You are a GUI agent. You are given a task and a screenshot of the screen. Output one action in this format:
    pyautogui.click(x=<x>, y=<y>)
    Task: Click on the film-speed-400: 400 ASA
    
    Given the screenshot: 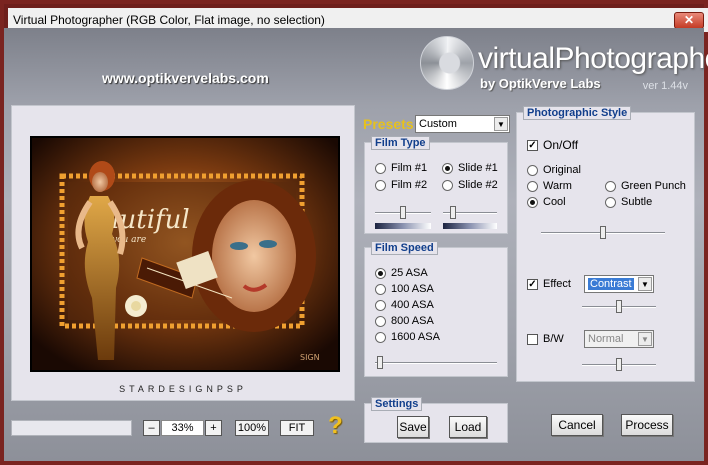 What is the action you would take?
    pyautogui.click(x=404, y=305)
    